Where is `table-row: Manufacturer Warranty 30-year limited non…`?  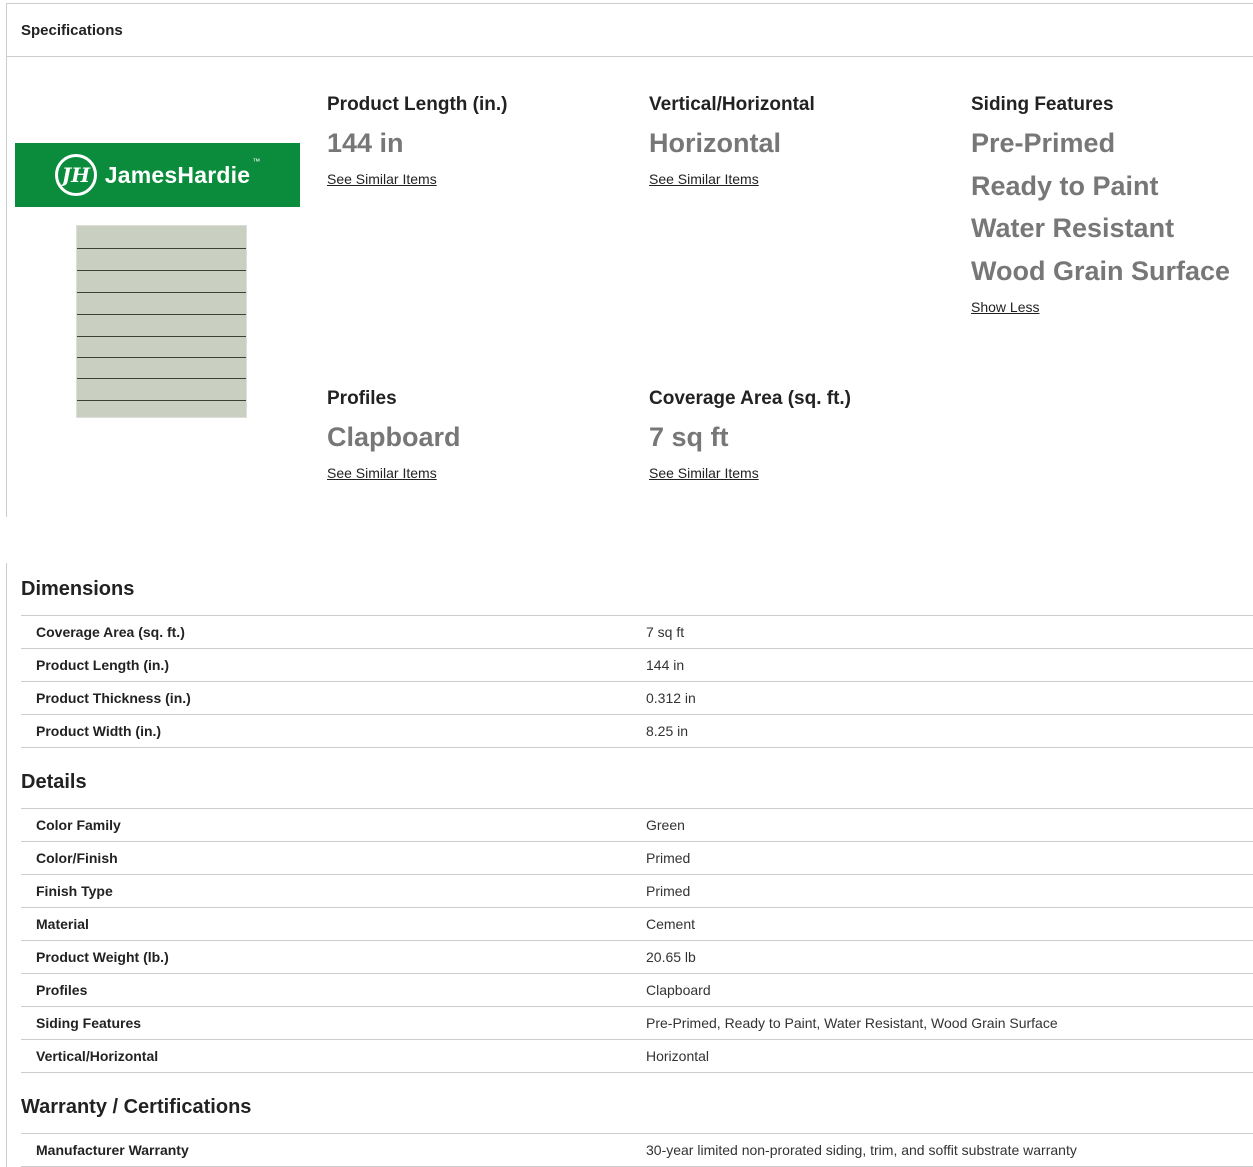 table-row: Manufacturer Warranty 30-year limited non… is located at coordinates (637, 1150).